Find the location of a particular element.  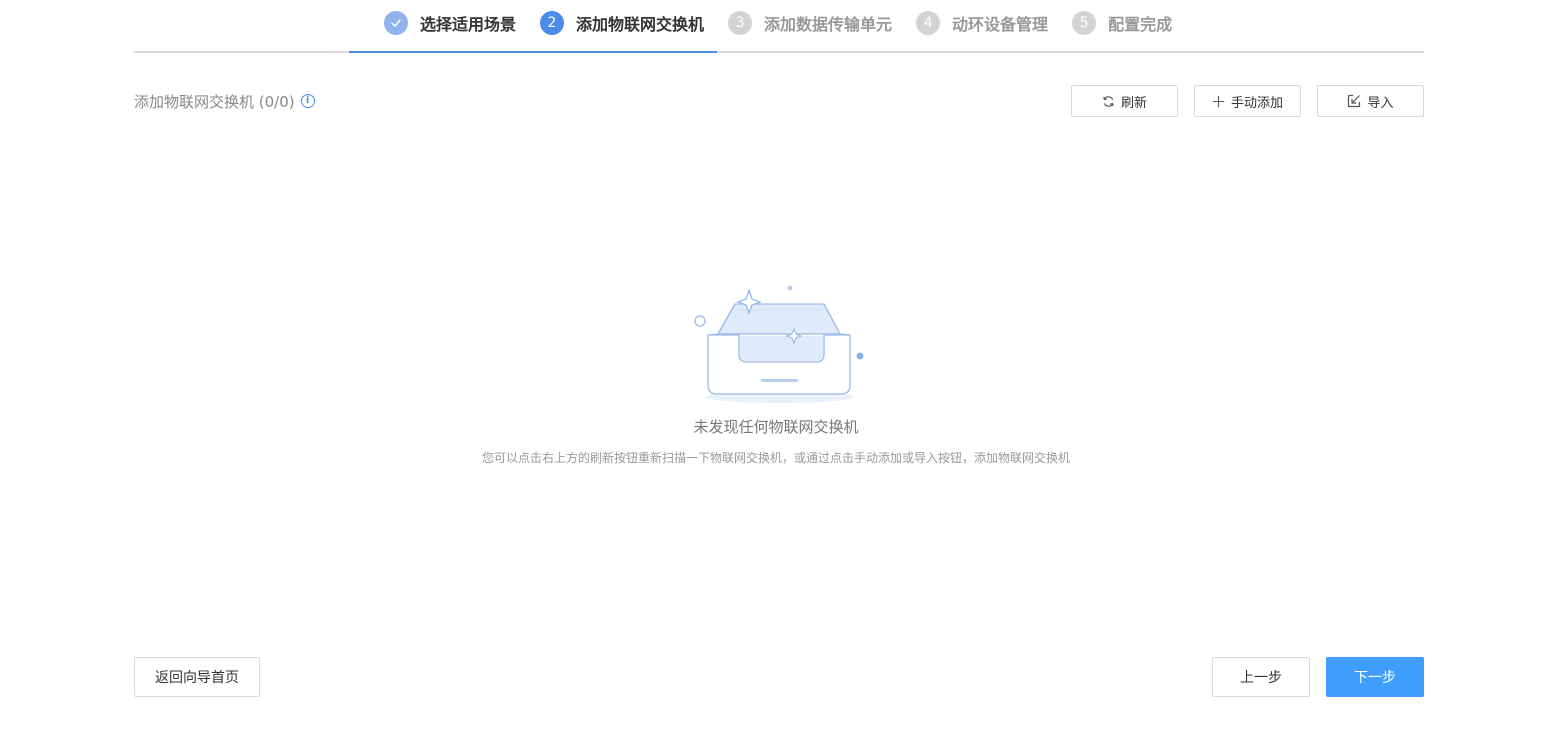

step-number: 3 is located at coordinates (740, 23).